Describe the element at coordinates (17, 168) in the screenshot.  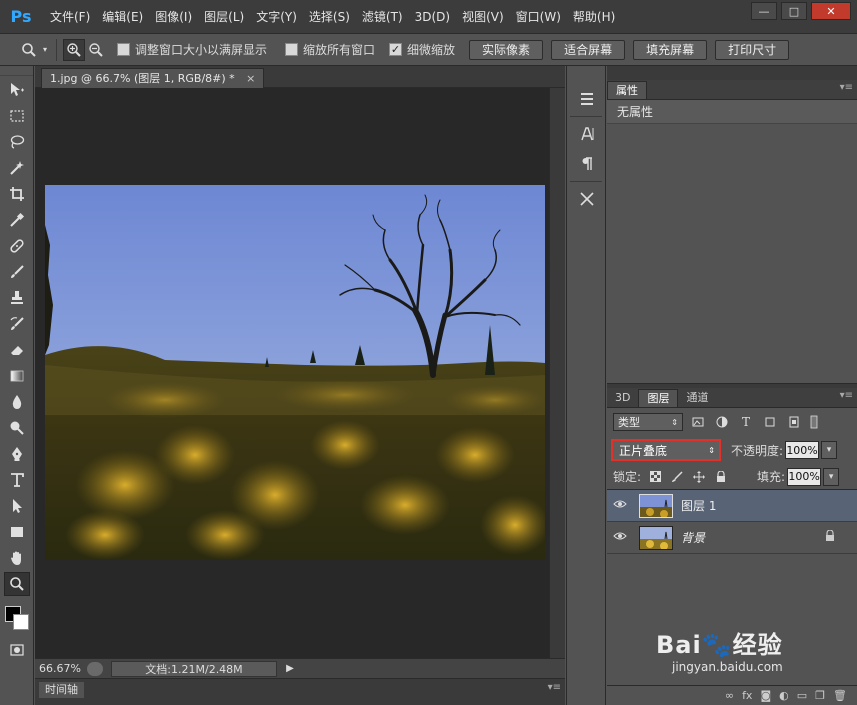
I see `magic-wand-tool-icon` at that location.